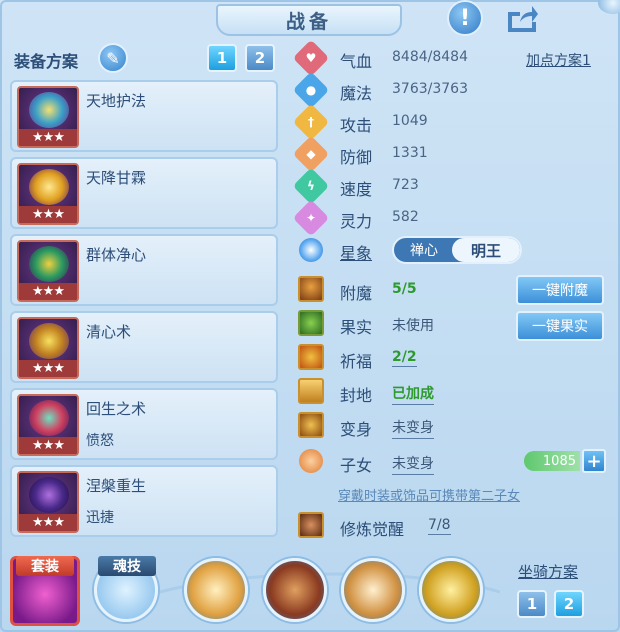 Image resolution: width=620 pixels, height=632 pixels. What do you see at coordinates (451, 426) in the screenshot?
I see `extra-transform: 变身 未变身` at bounding box center [451, 426].